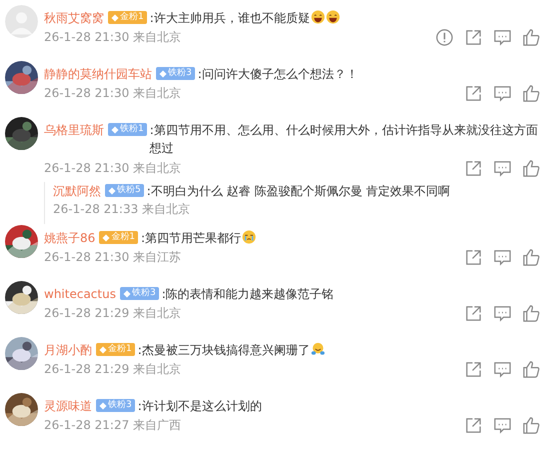  I want to click on user-name: 静静的莫纳什园车站, so click(98, 74).